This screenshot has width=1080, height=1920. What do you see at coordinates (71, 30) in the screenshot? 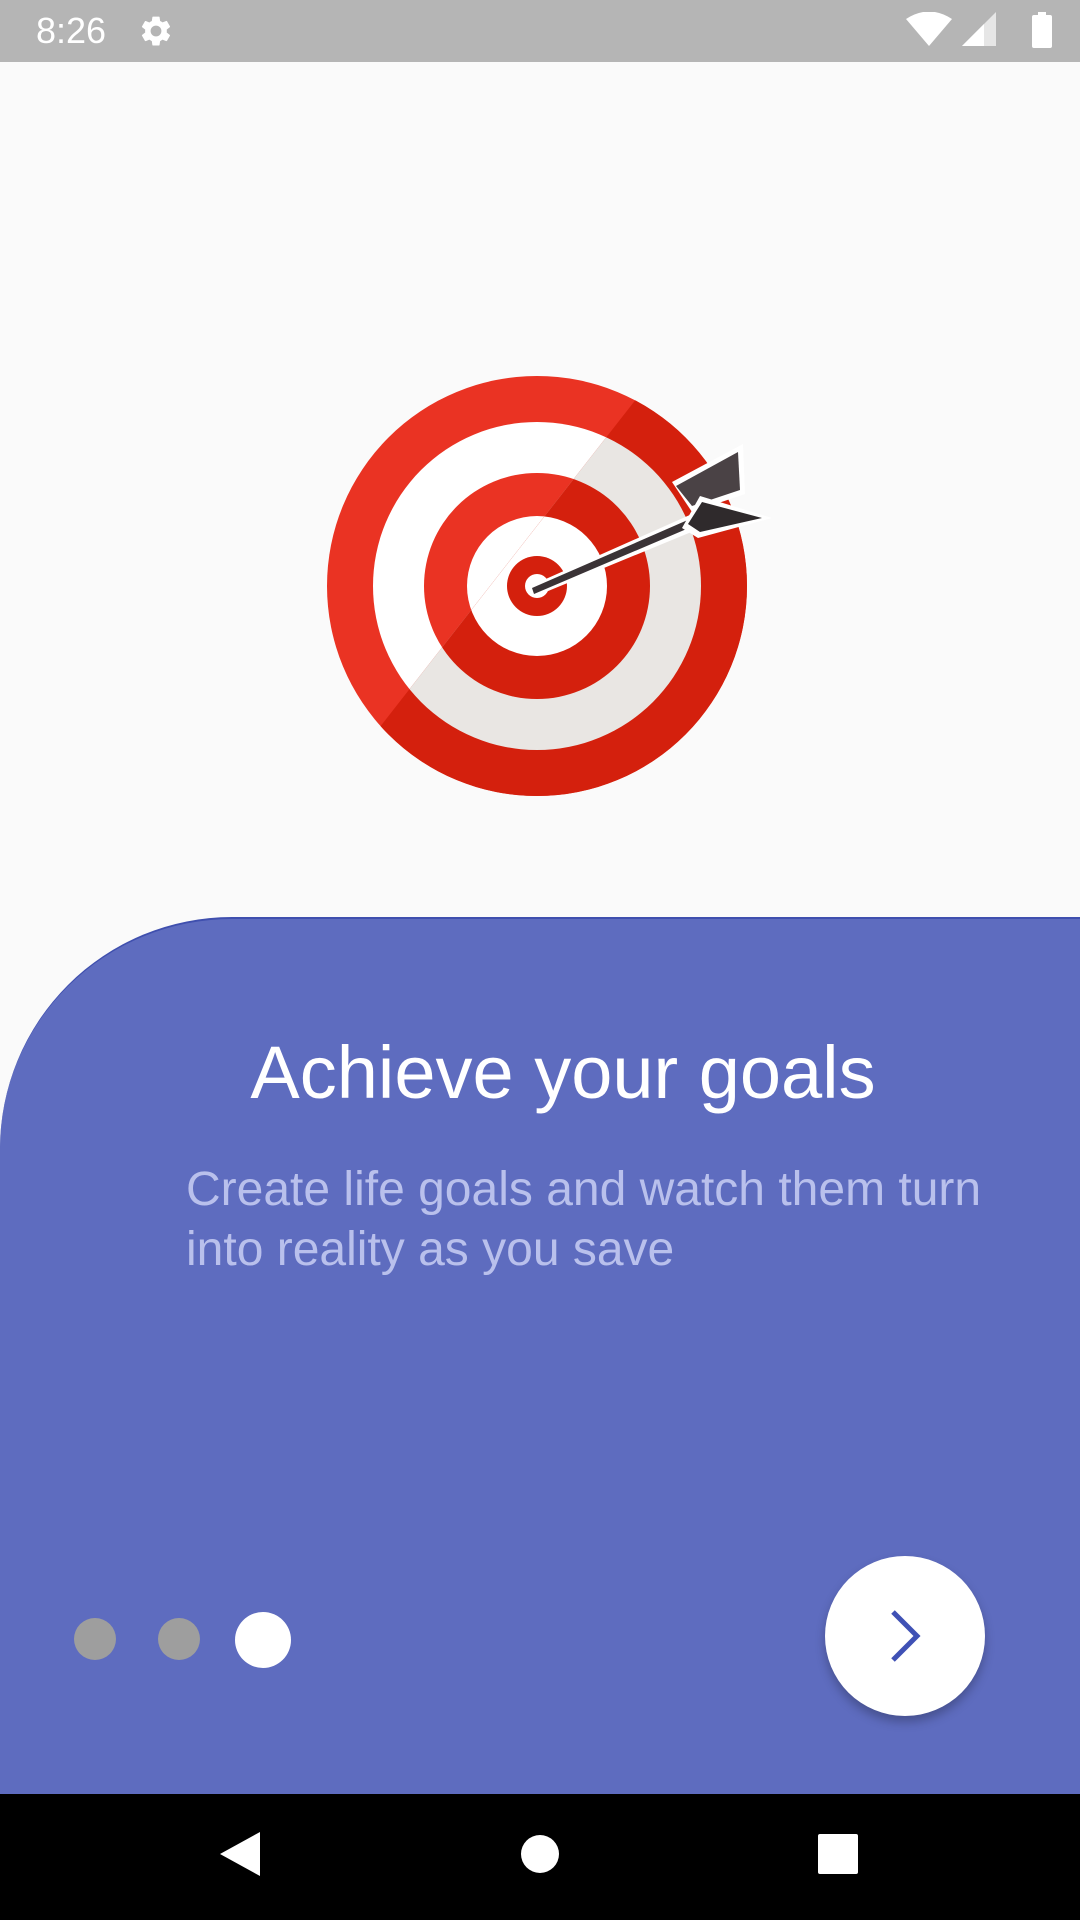
I see `status-time: 8:26` at bounding box center [71, 30].